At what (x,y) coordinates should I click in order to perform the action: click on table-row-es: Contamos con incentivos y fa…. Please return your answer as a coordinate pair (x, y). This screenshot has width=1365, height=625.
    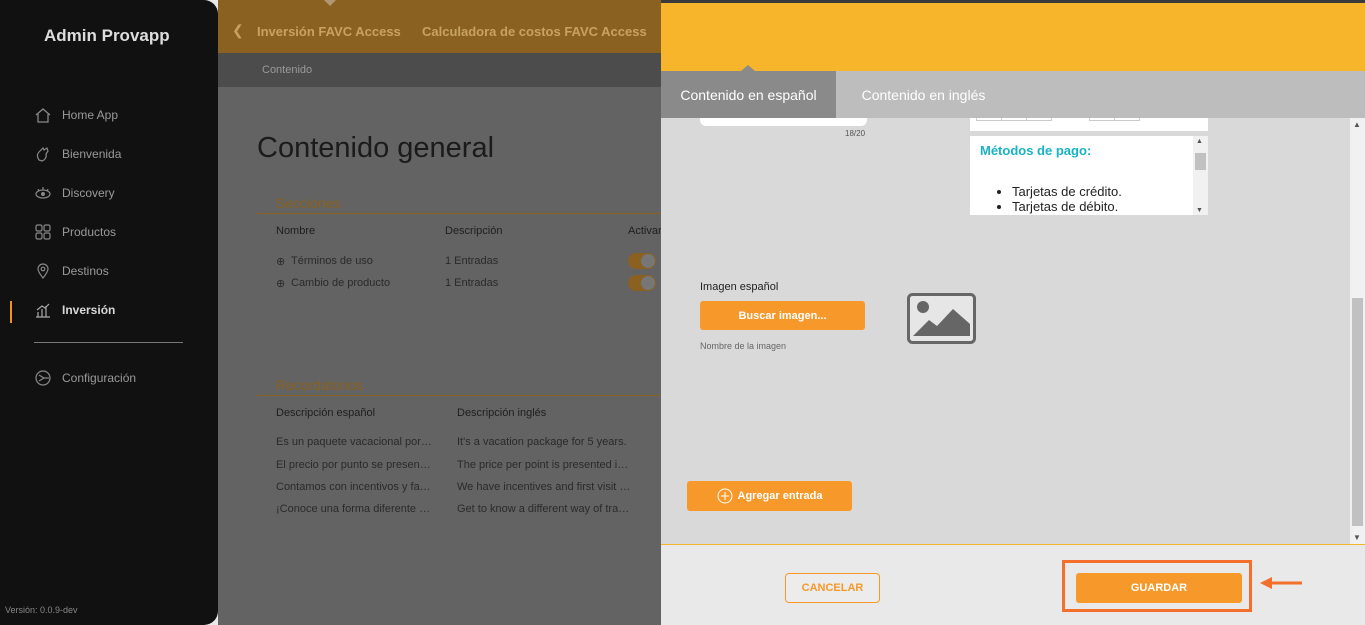
    Looking at the image, I should click on (353, 487).